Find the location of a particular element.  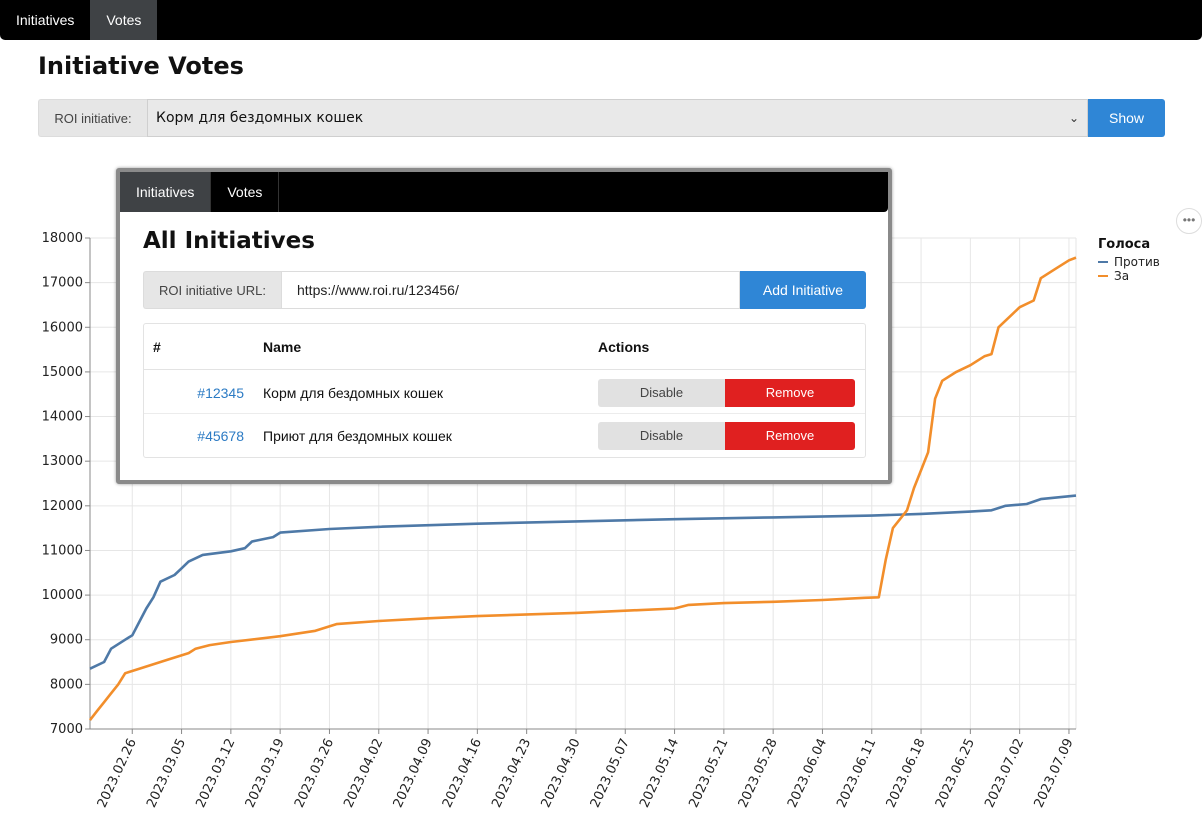

chart-legend: Голоса ПротивЗа is located at coordinates (1129, 260).